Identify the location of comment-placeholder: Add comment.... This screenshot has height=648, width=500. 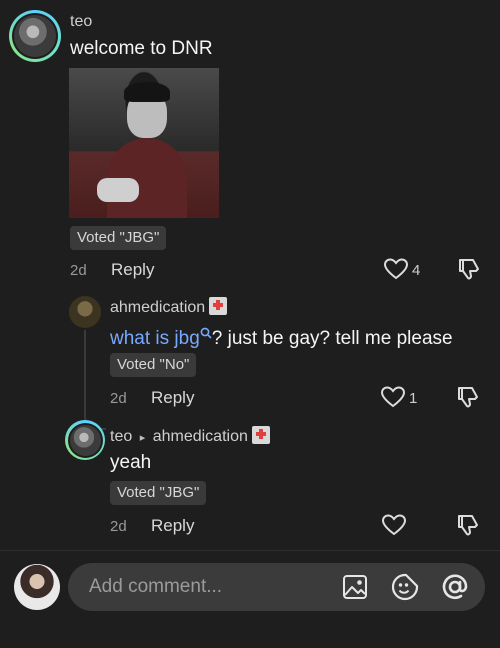
(156, 586).